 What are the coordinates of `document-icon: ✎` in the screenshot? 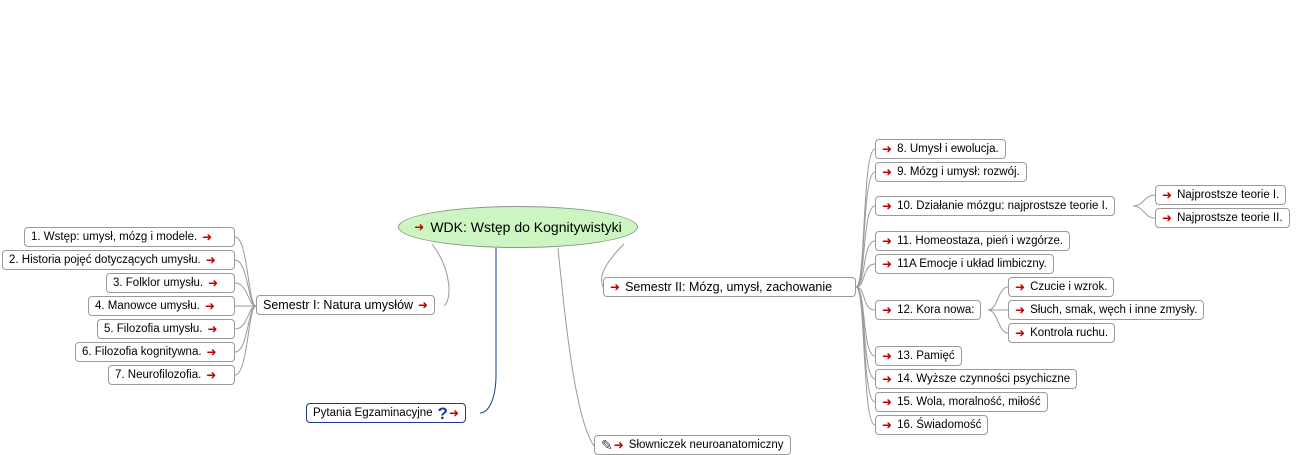 It's located at (607, 445).